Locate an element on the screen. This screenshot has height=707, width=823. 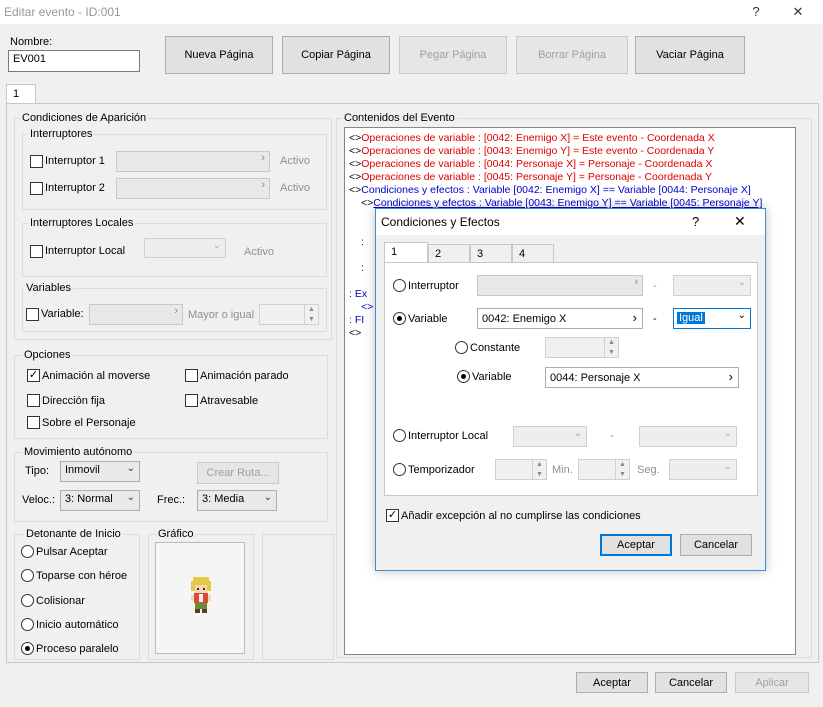
timer-sec-spinner: ▲ ▼ is located at coordinates (604, 469).